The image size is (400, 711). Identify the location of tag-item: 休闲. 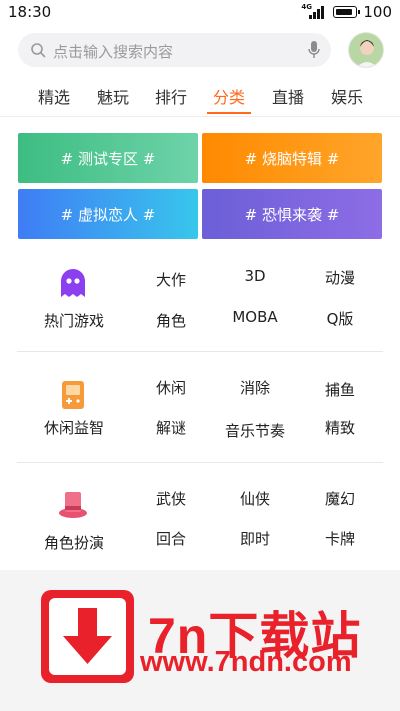
(171, 387).